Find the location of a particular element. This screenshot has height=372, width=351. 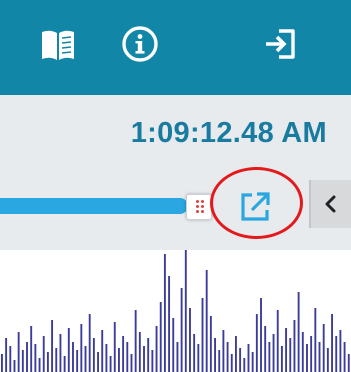

collapse-panel-button is located at coordinates (330, 204).